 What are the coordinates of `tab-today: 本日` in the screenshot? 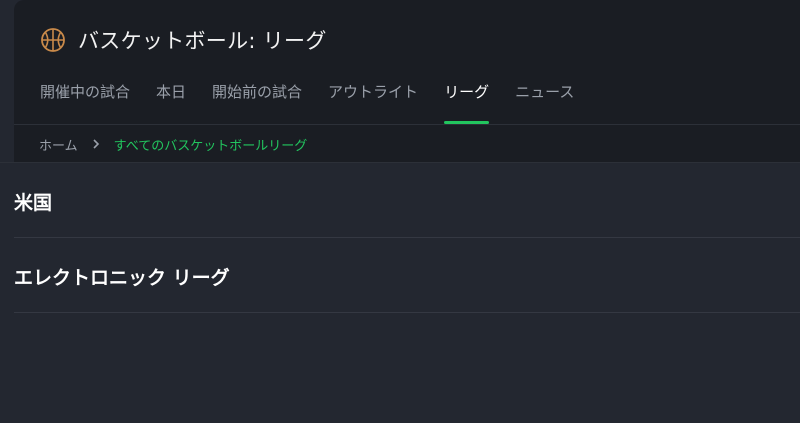 It's located at (171, 102).